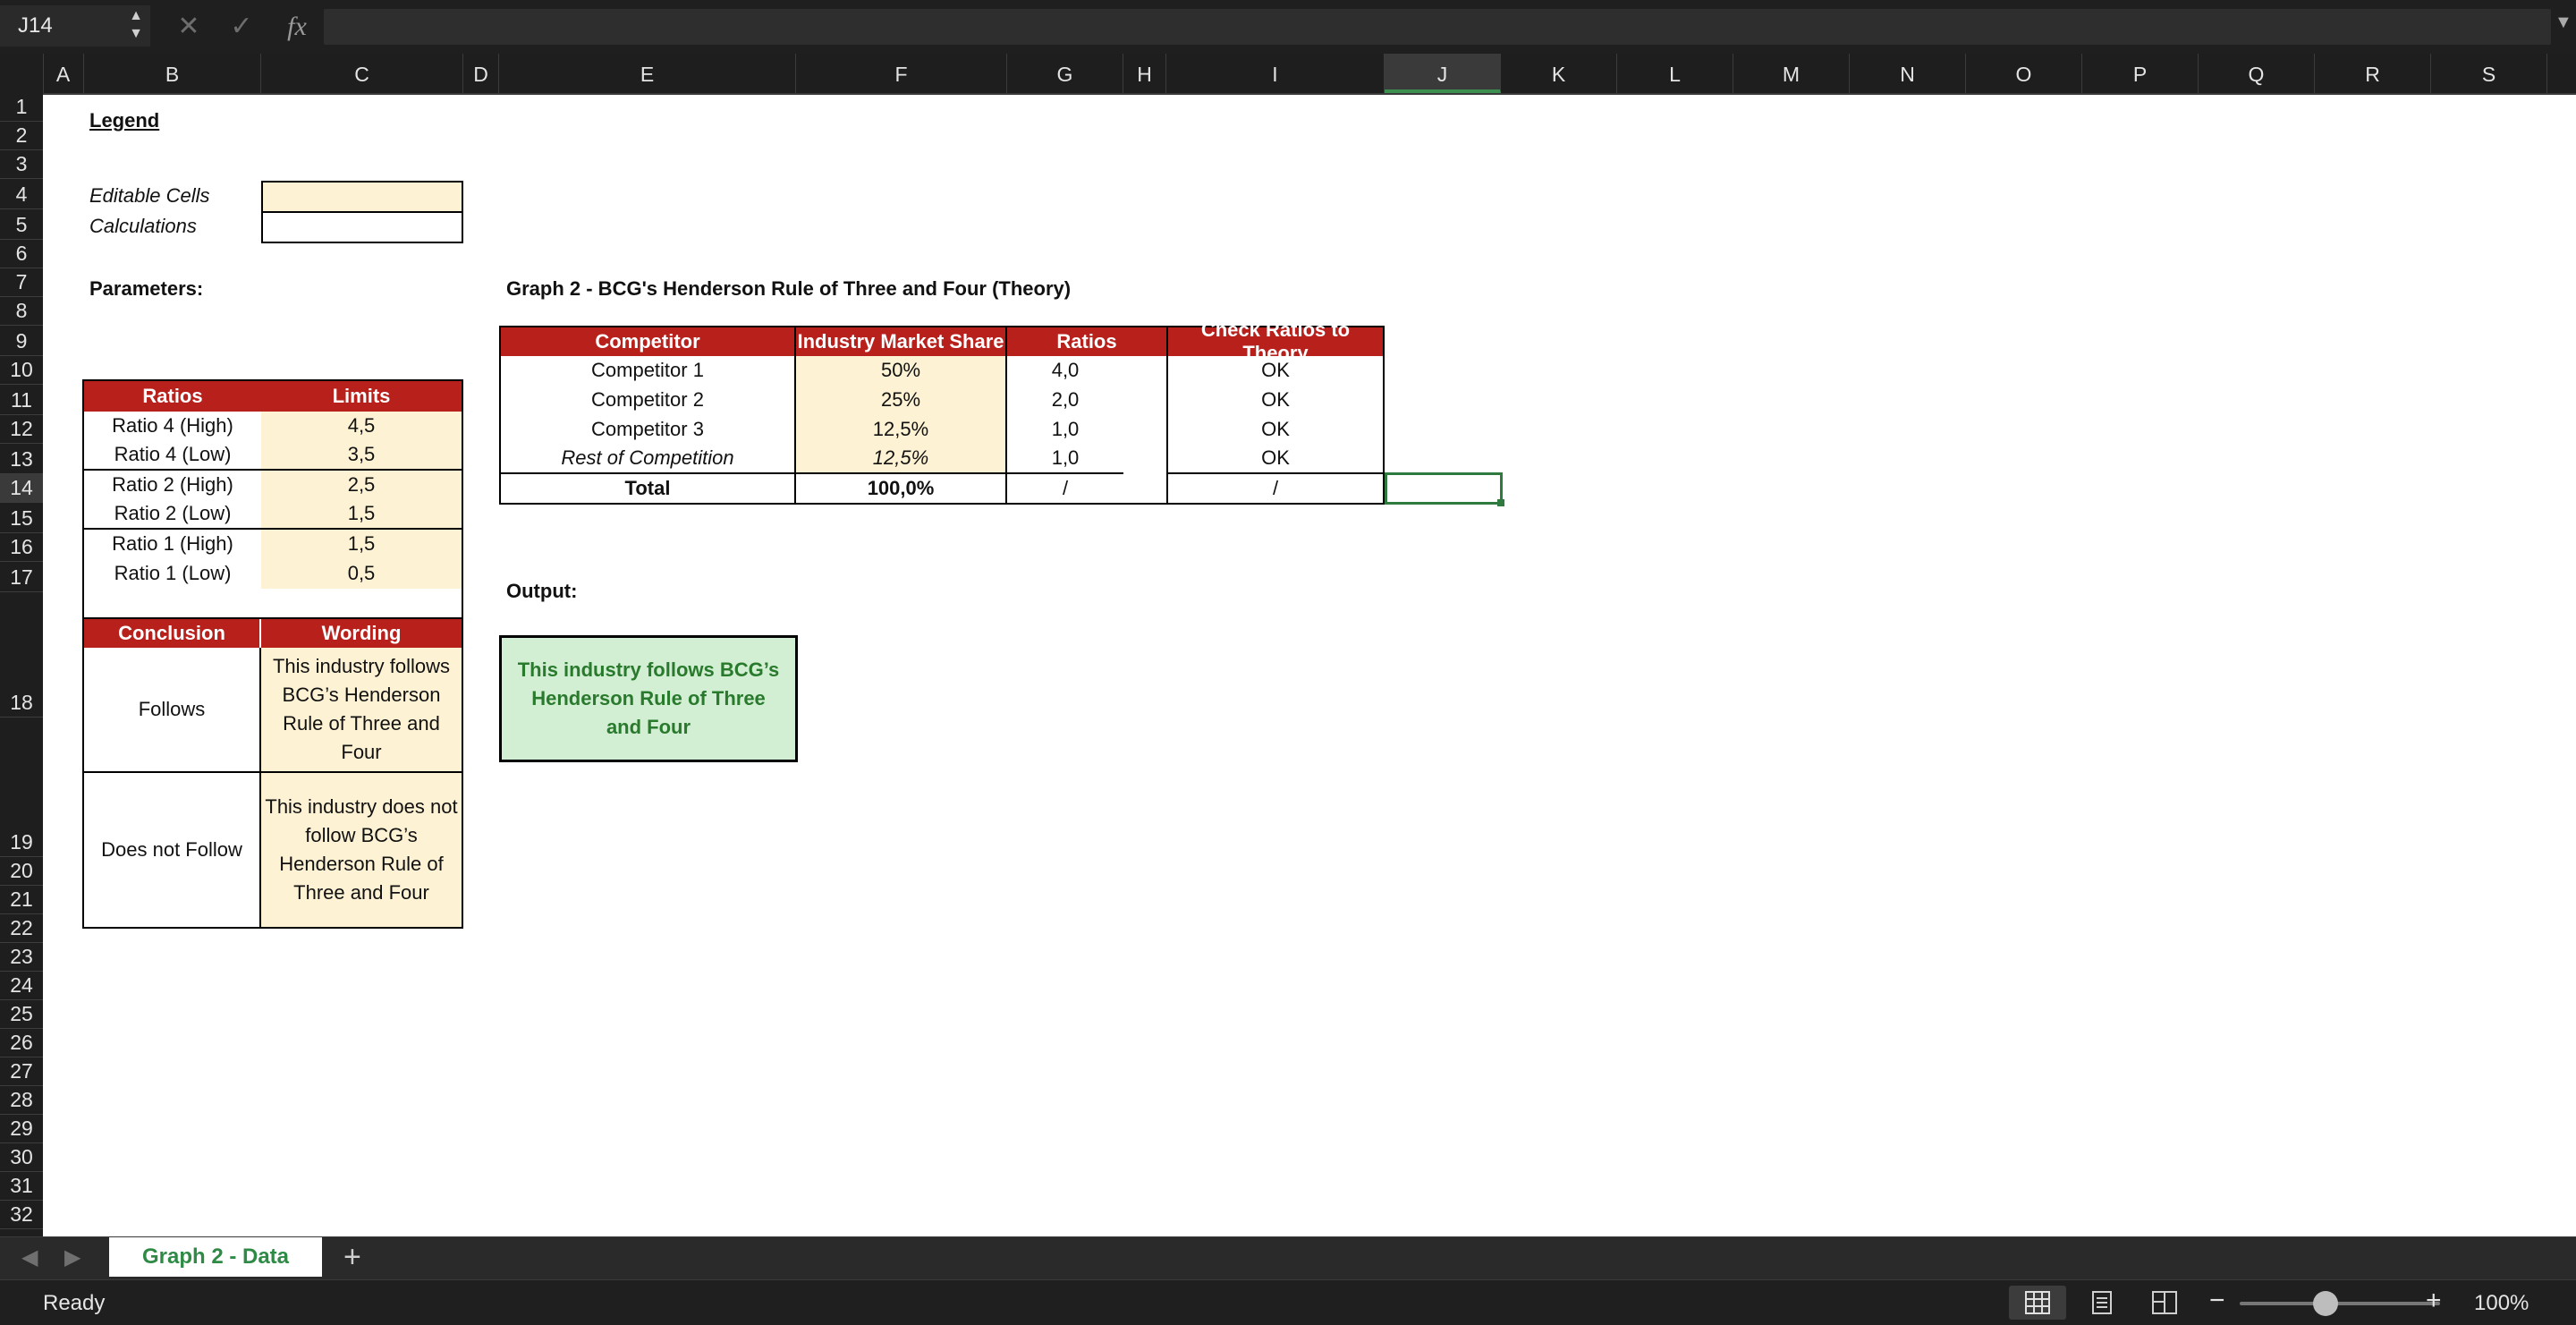 The width and height of the screenshot is (2576, 1325). What do you see at coordinates (21, 489) in the screenshot?
I see `row-header-14: 14` at bounding box center [21, 489].